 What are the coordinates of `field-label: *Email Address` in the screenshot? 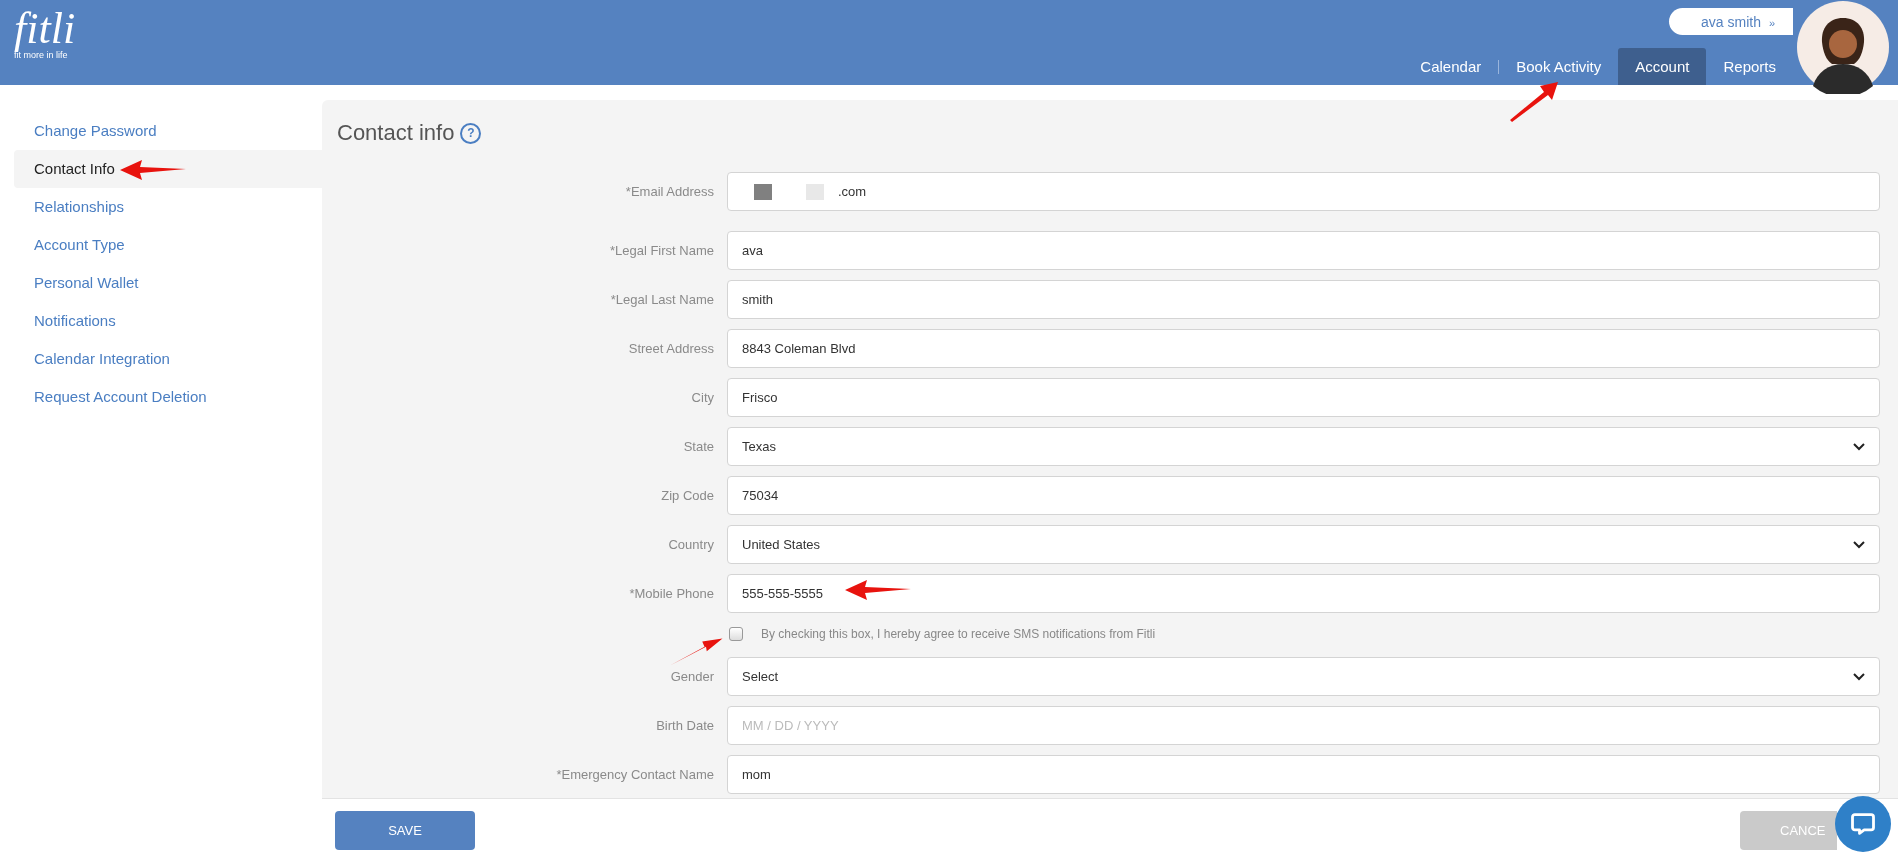 It's located at (669, 191).